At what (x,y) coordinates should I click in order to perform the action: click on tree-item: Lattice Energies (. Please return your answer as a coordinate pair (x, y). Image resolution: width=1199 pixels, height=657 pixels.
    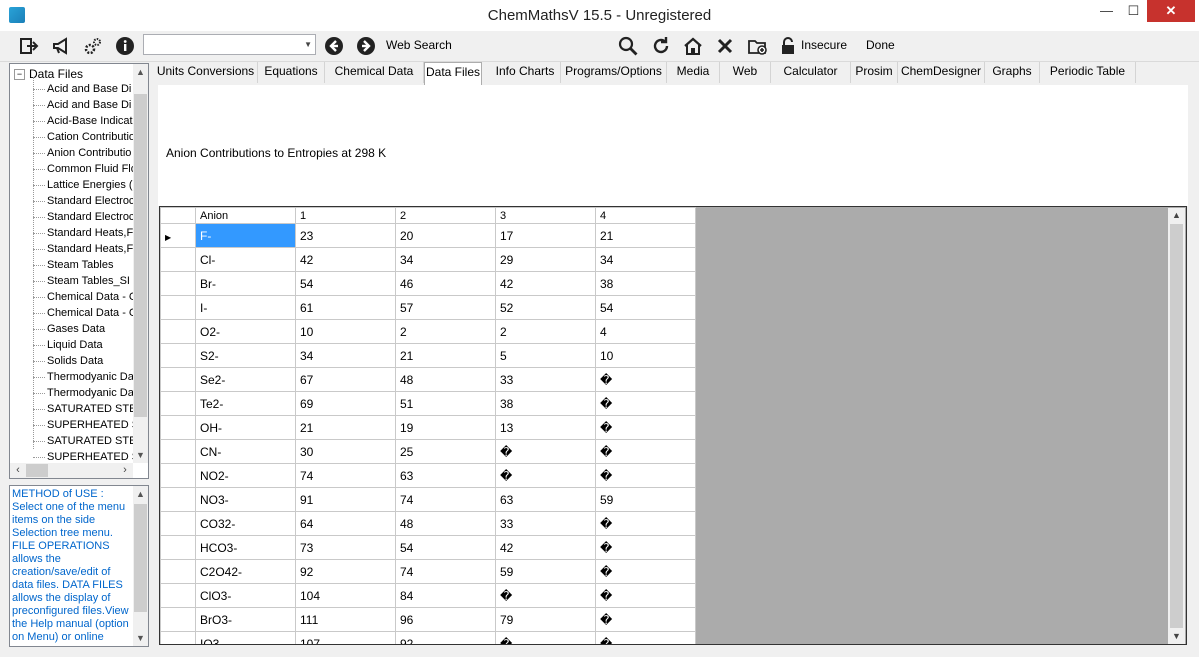
    Looking at the image, I should click on (82, 185).